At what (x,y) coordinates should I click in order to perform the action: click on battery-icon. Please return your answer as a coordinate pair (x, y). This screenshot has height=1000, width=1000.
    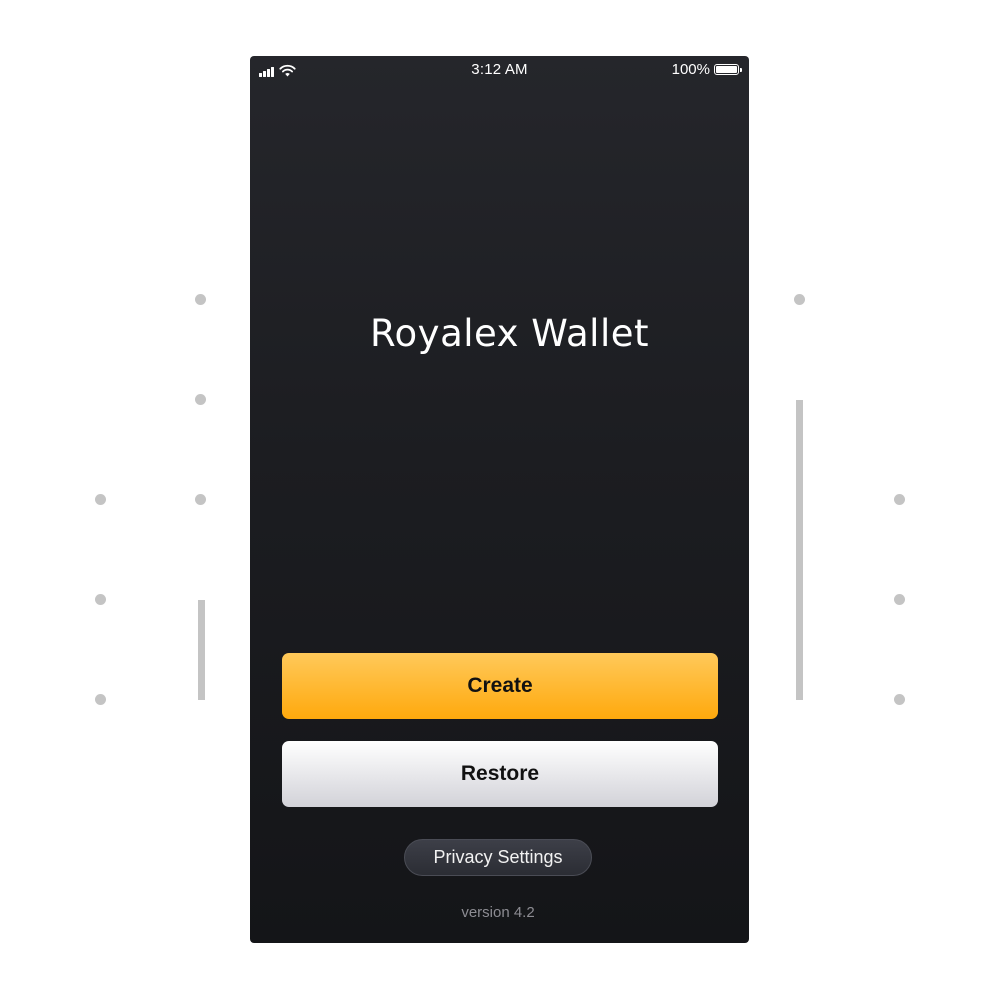
    Looking at the image, I should click on (726, 69).